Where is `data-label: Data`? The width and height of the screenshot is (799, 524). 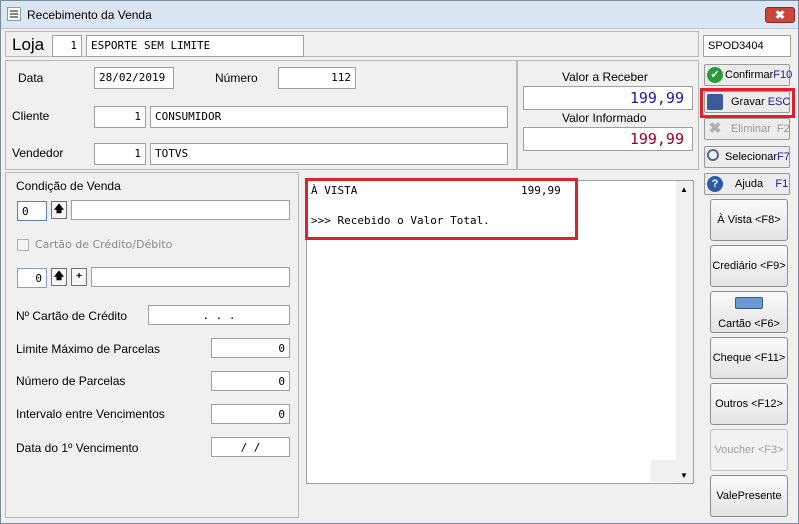 data-label: Data is located at coordinates (31, 78).